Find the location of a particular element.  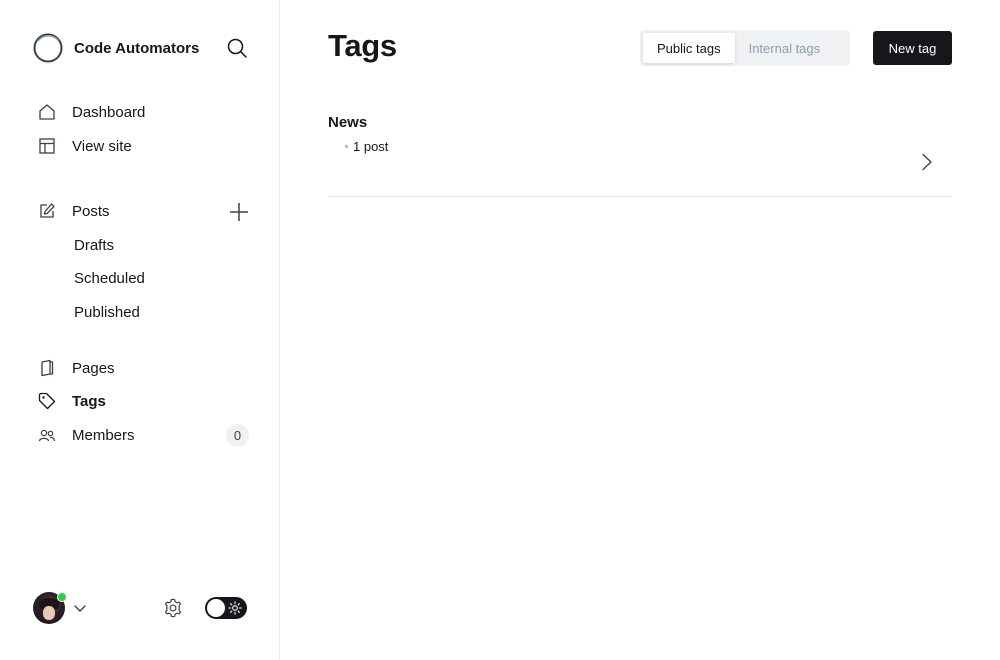

sidebar-item-label: View site is located at coordinates (102, 146).